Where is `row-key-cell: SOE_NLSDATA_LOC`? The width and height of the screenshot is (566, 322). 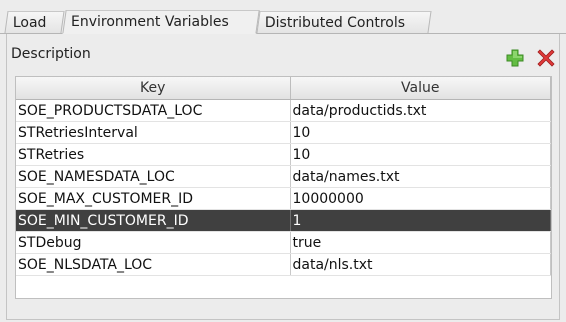 row-key-cell: SOE_NLSDATA_LOC is located at coordinates (153, 264).